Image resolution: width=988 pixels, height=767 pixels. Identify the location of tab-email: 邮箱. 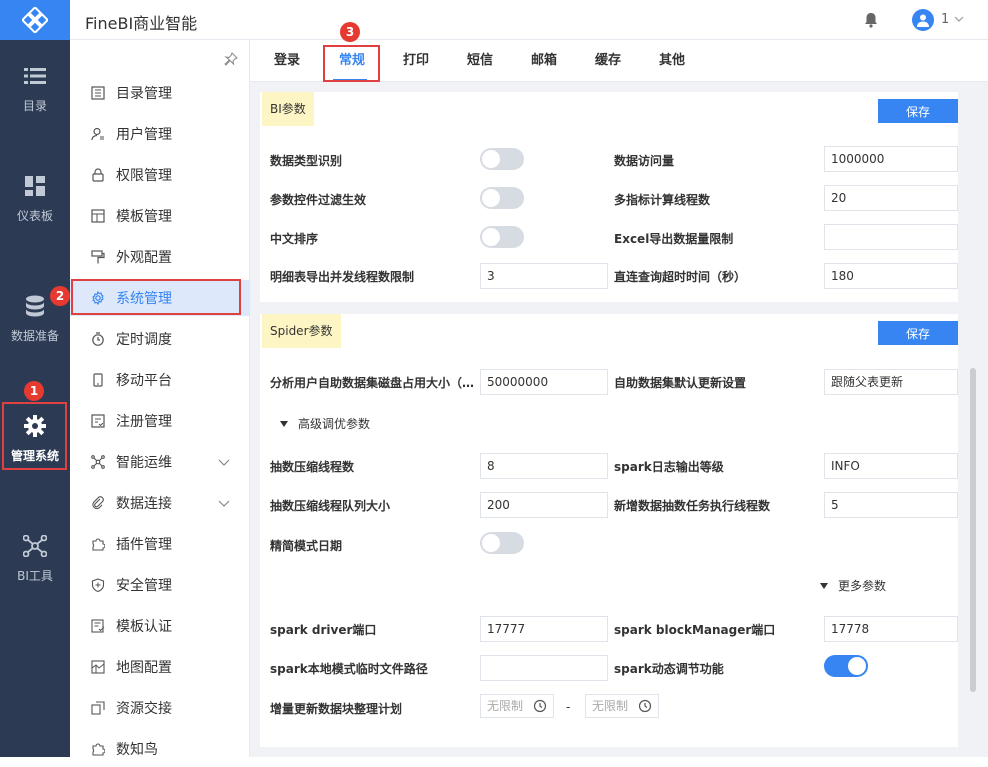
(544, 61).